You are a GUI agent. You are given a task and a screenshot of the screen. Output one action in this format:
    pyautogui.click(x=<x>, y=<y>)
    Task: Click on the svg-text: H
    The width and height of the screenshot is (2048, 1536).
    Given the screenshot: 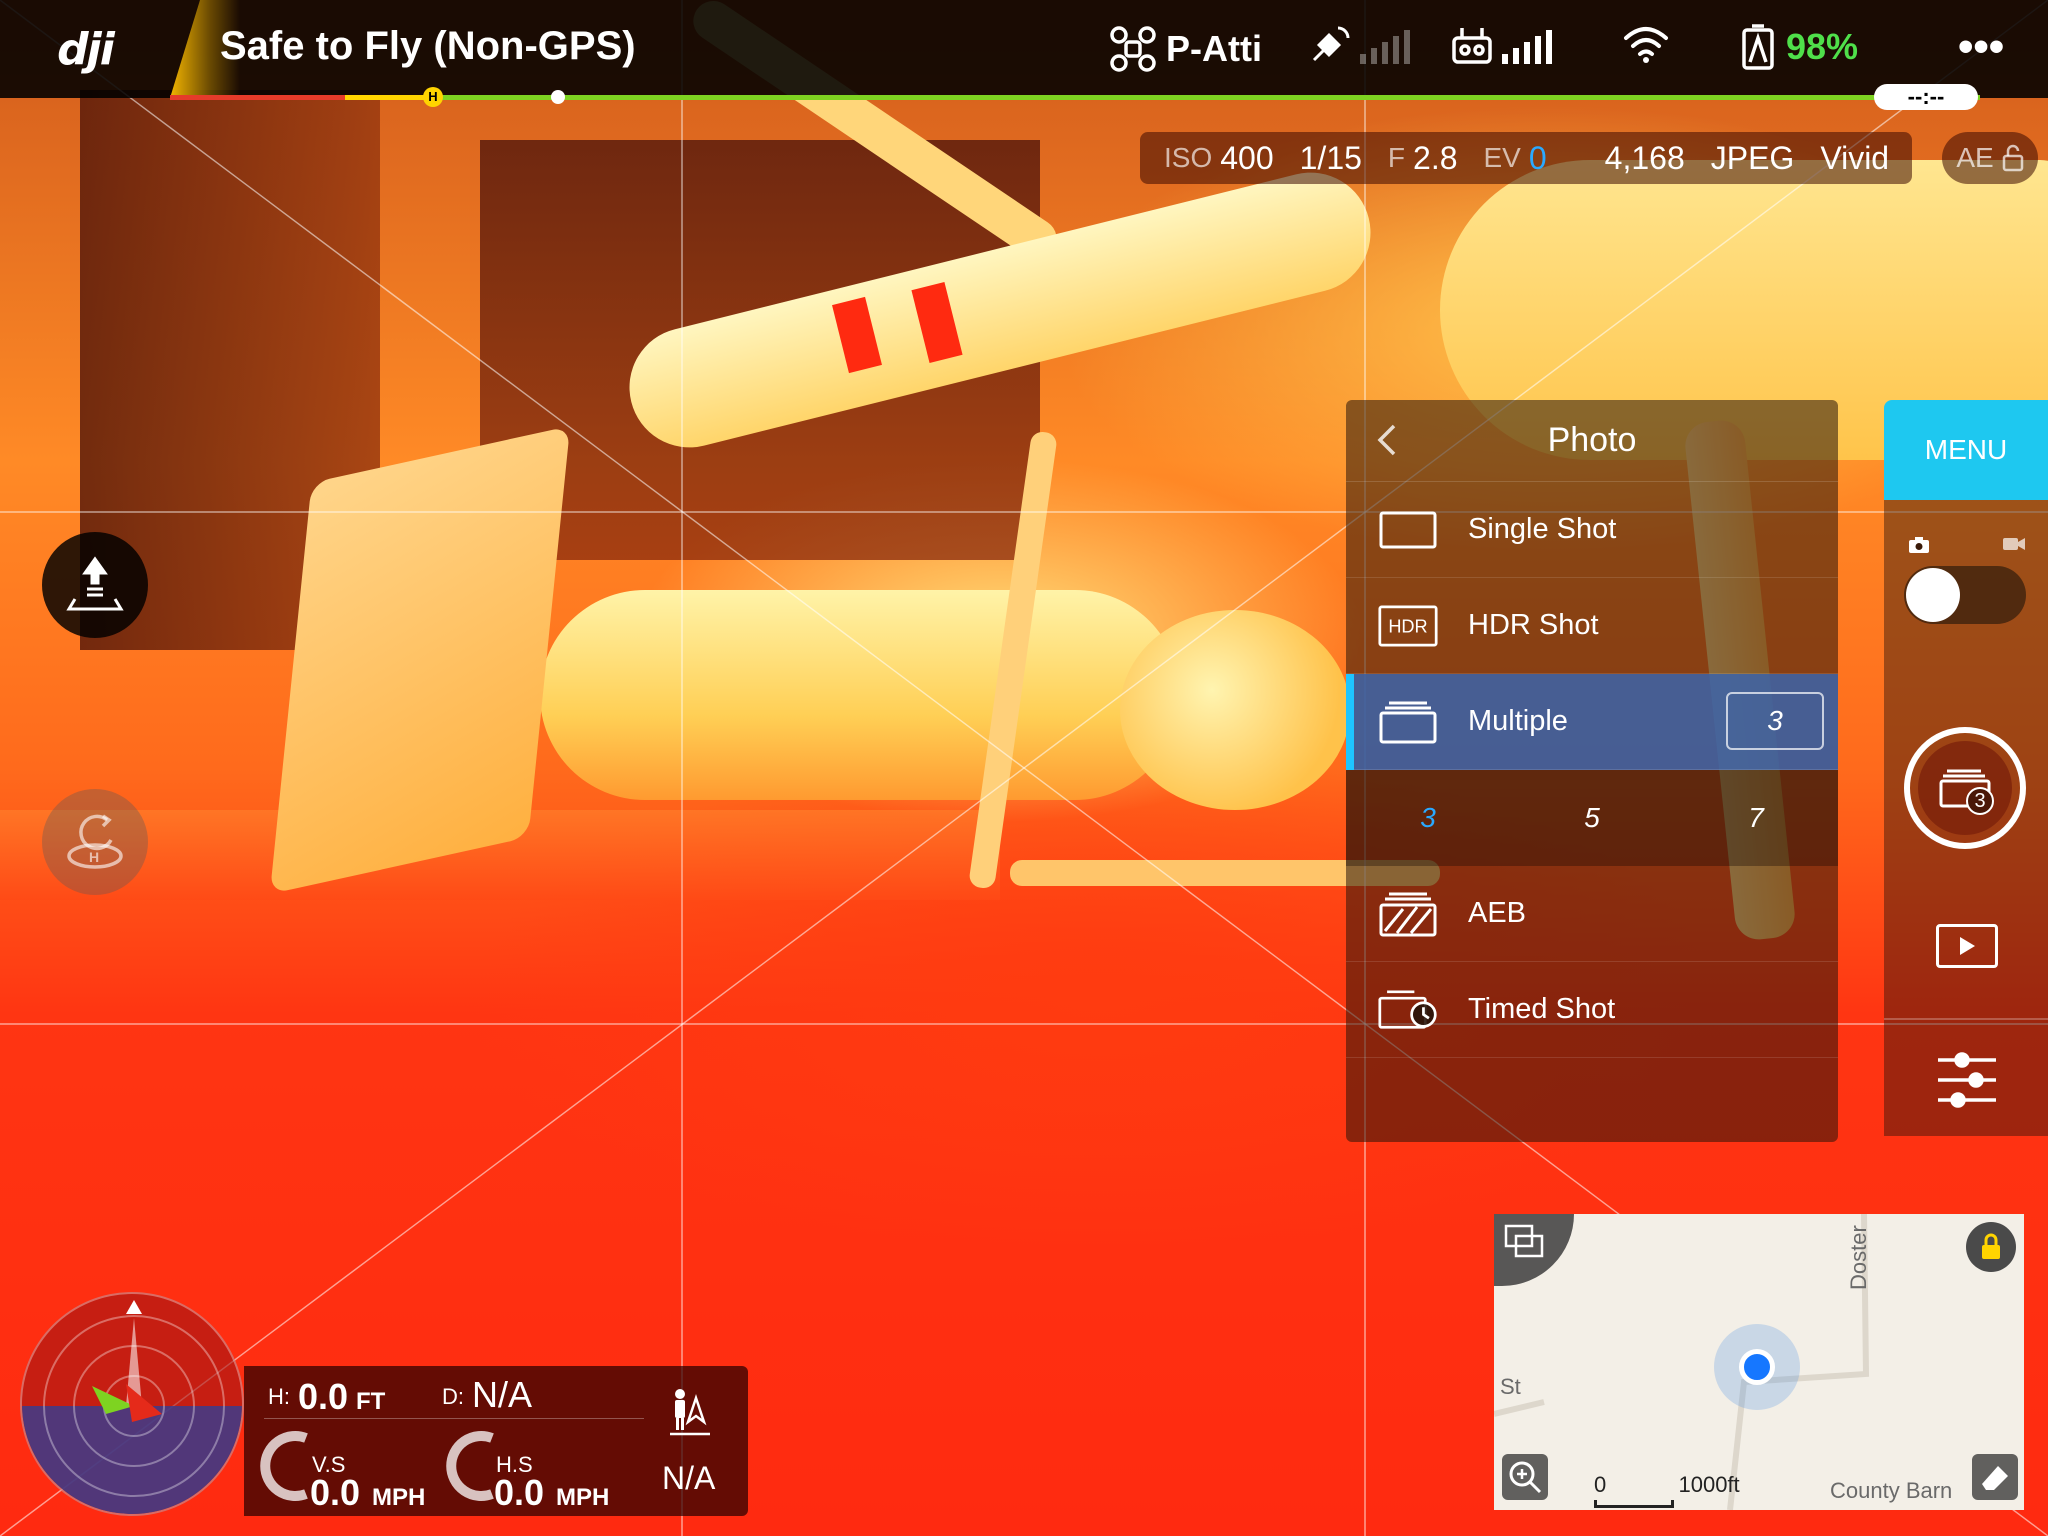 What is the action you would take?
    pyautogui.click(x=94, y=857)
    